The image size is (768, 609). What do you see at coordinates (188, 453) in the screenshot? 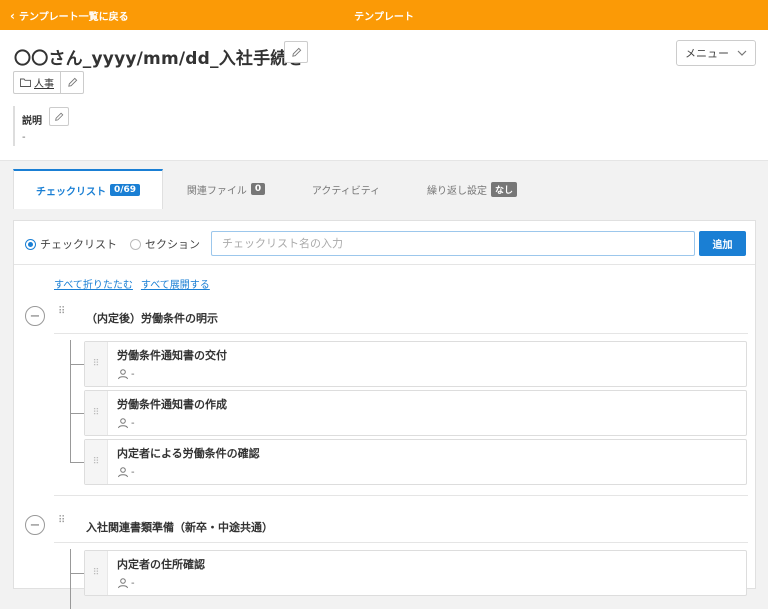
I see `item-name: 内定者による労働条件の確認` at bounding box center [188, 453].